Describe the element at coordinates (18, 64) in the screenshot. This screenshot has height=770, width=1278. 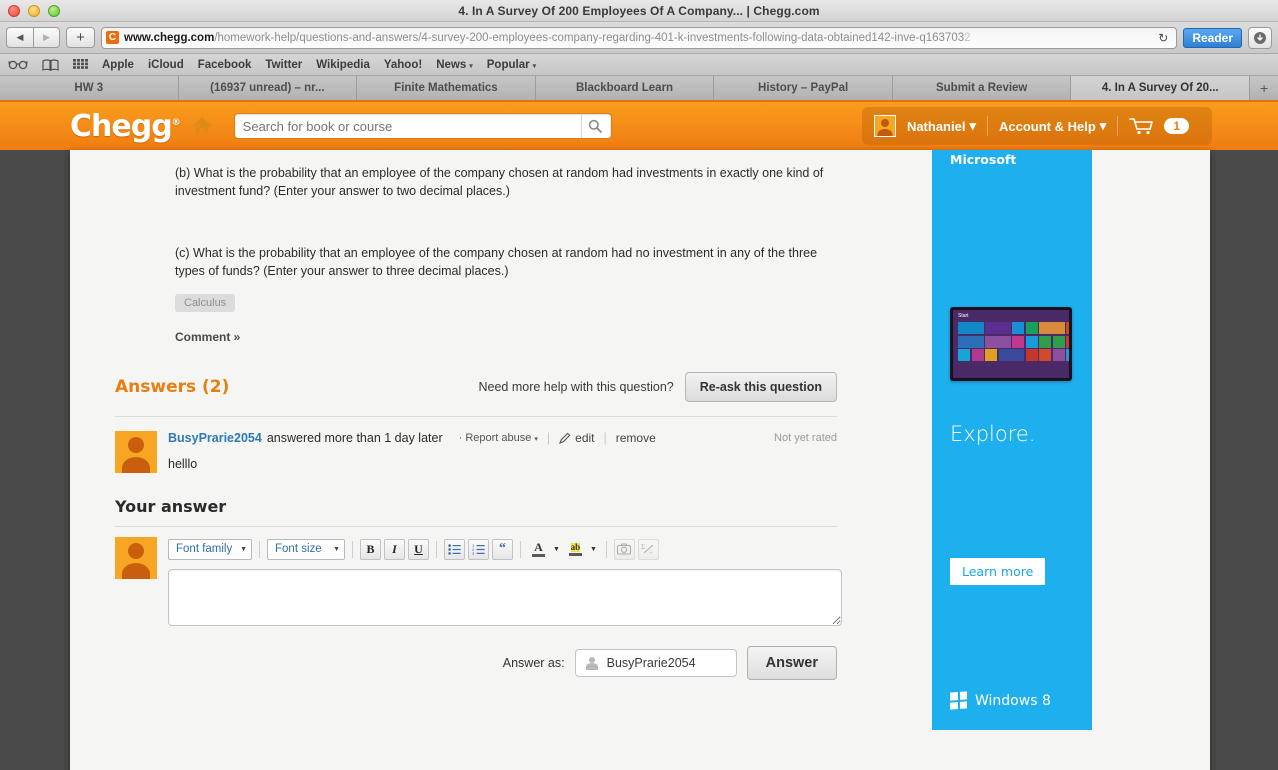
I see `reading-list-icon` at that location.